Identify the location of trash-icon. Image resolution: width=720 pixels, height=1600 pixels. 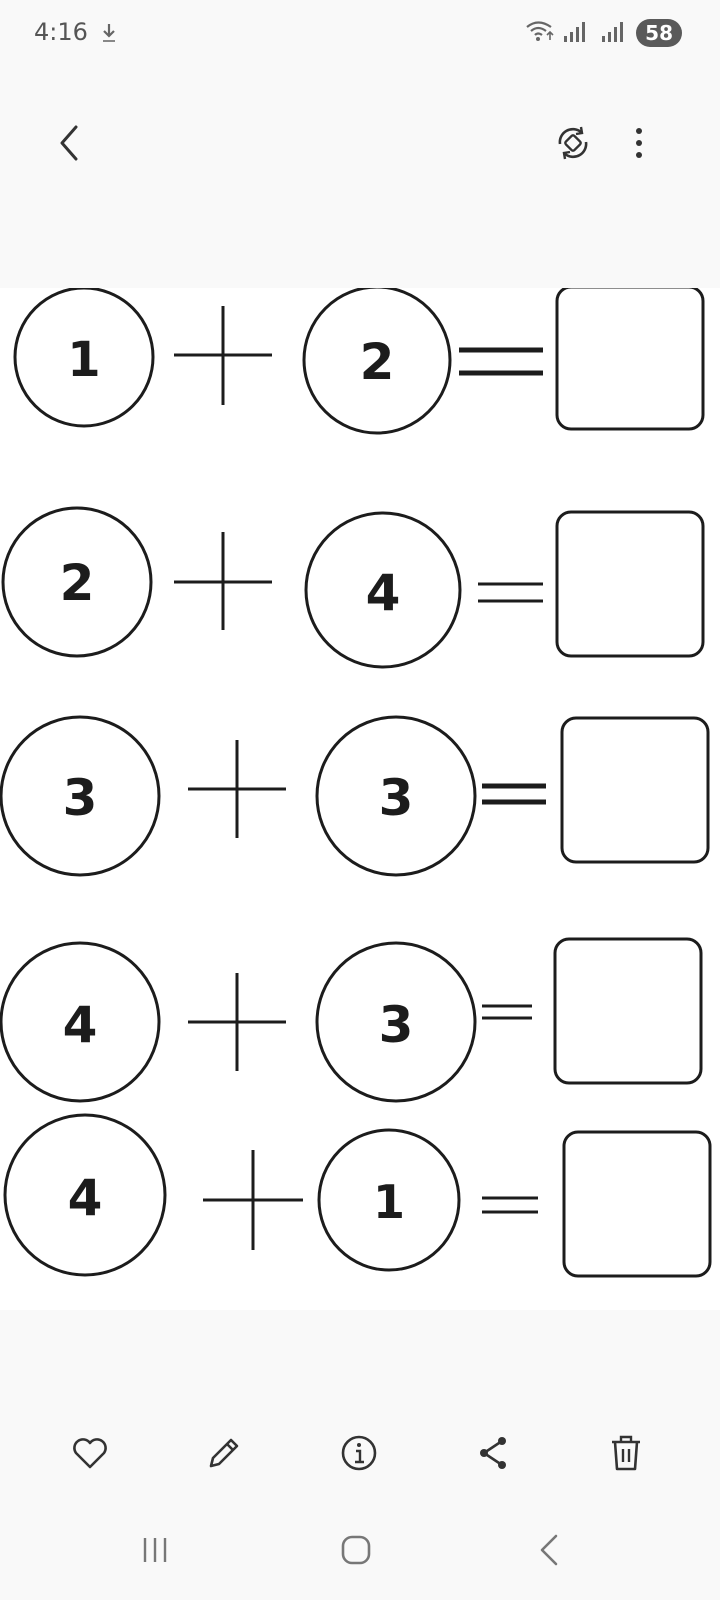
(626, 1455).